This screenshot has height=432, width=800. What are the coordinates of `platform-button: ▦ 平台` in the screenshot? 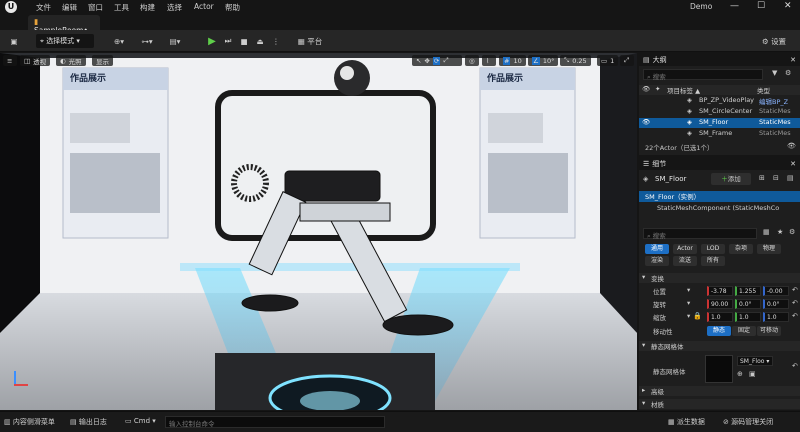 It's located at (310, 41).